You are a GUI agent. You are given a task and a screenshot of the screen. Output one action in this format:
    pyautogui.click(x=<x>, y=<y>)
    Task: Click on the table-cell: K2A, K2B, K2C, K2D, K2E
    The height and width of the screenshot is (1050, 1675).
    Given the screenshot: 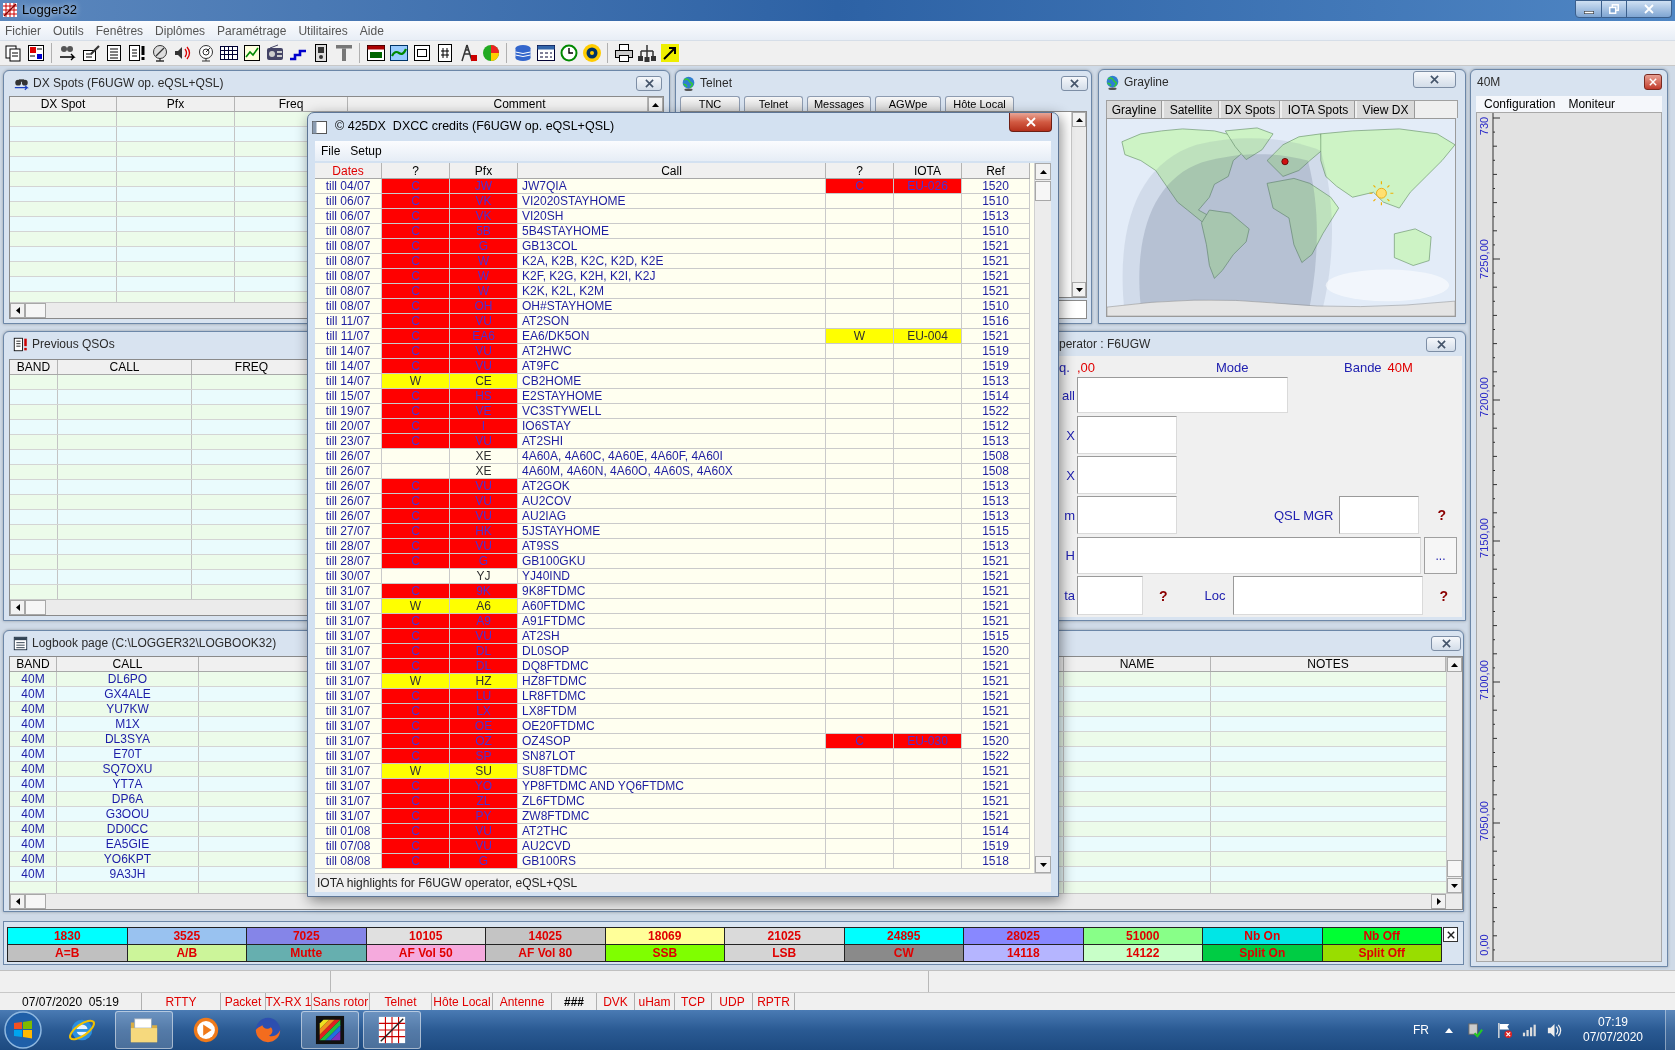 What is the action you would take?
    pyautogui.click(x=672, y=261)
    